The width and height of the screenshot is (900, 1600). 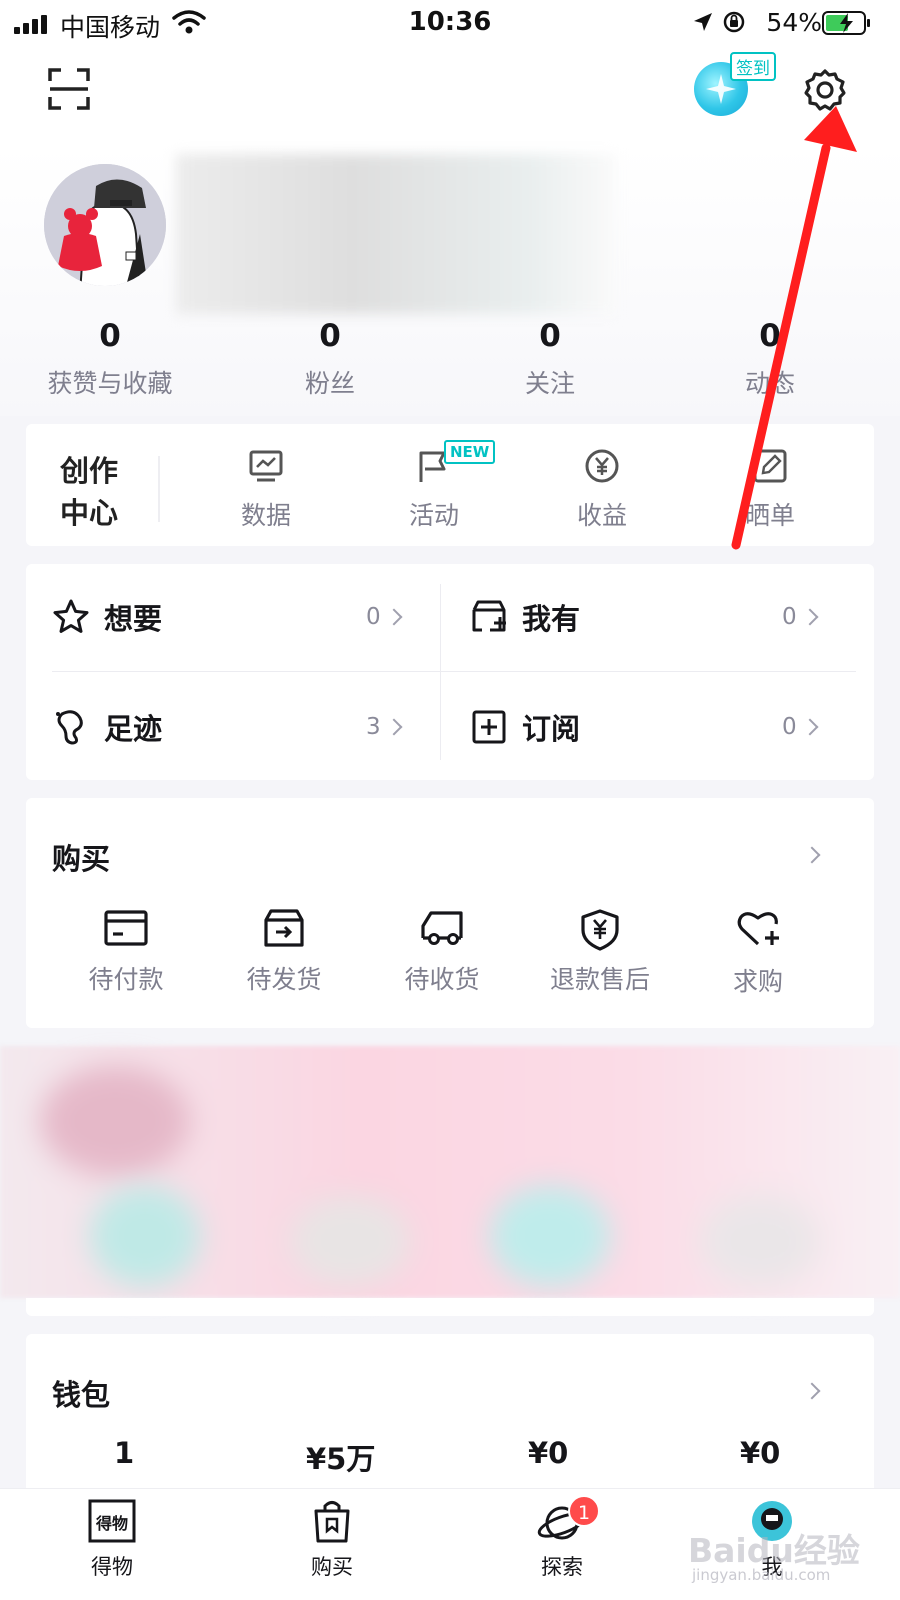 What do you see at coordinates (133, 729) in the screenshot?
I see `collection-label: 足迹` at bounding box center [133, 729].